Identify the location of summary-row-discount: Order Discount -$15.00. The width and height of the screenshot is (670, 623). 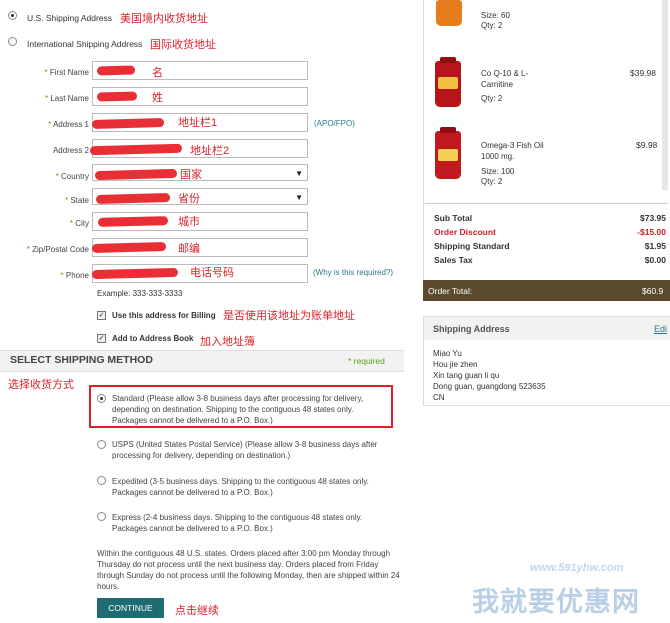
(550, 232).